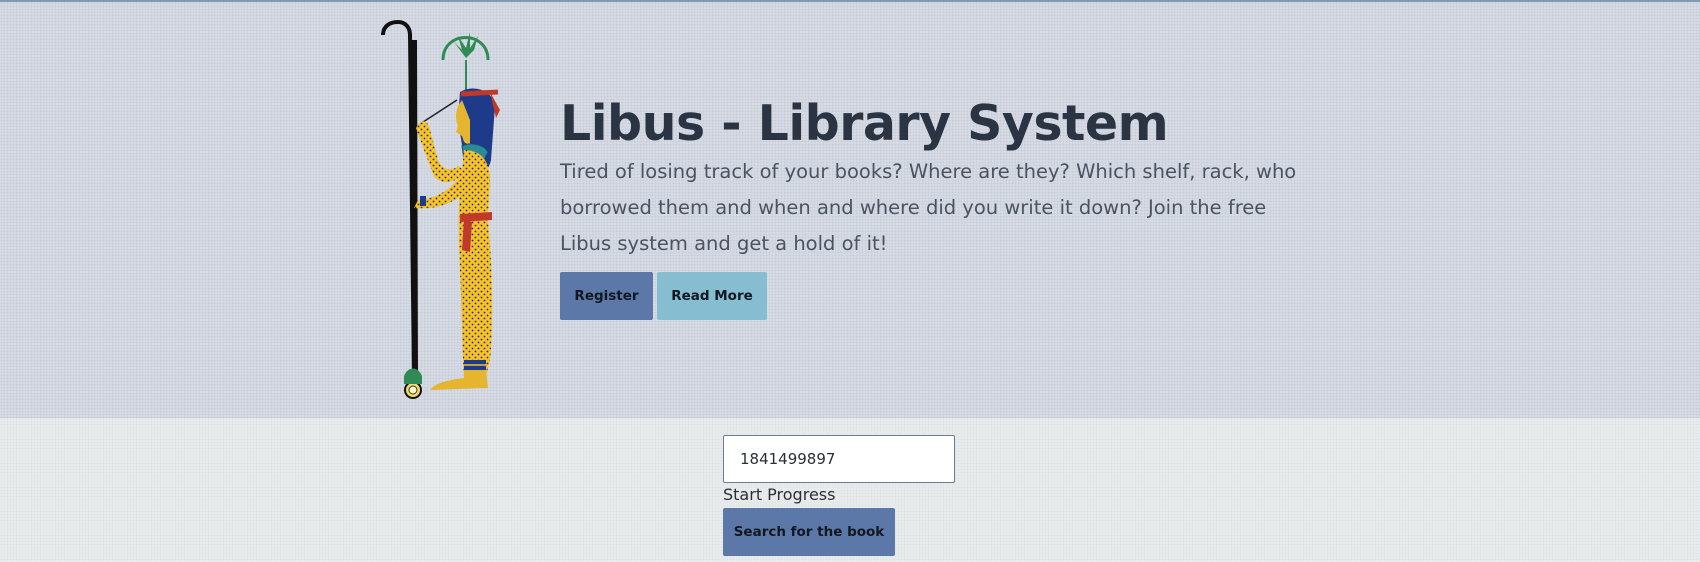  What do you see at coordinates (712, 296) in the screenshot?
I see `read-more-button: Read More` at bounding box center [712, 296].